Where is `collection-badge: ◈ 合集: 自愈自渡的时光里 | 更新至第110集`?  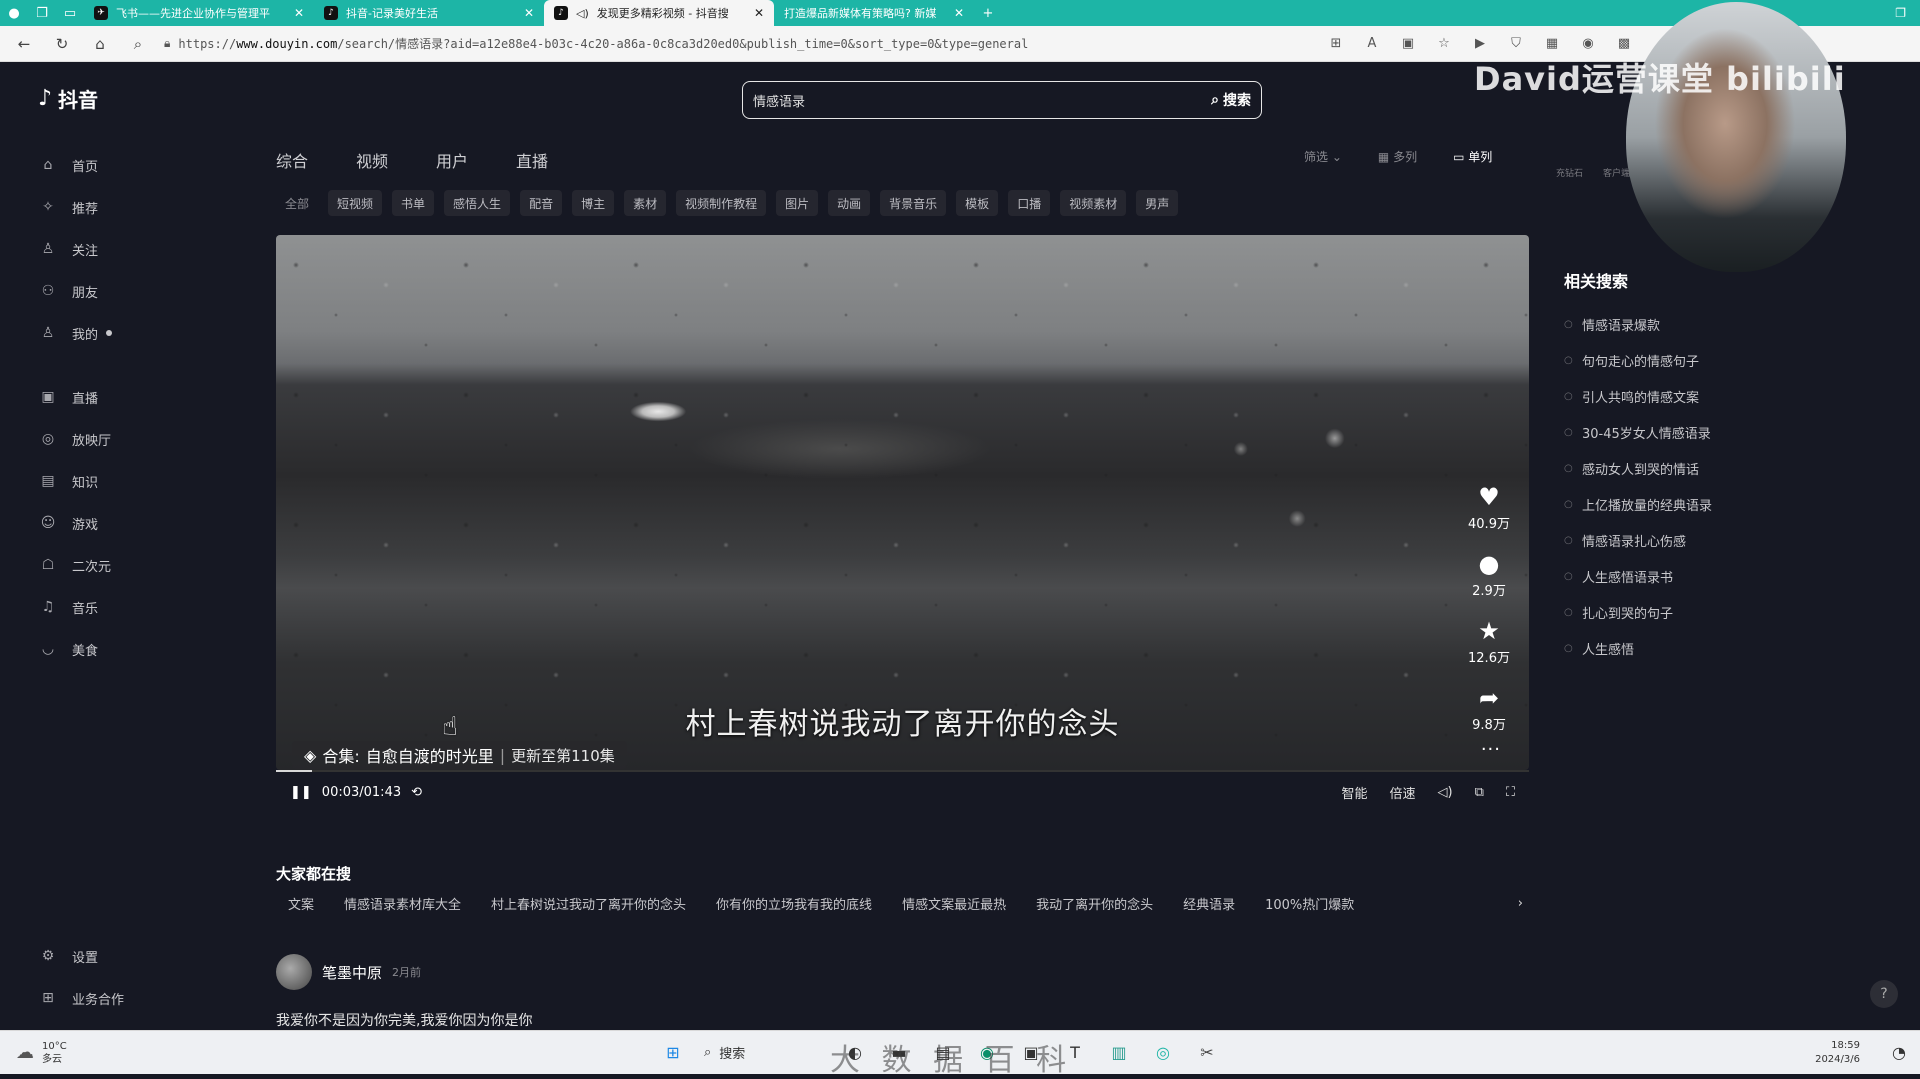
collection-badge: ◈ 合集: 自愈自渡的时光里 | 更新至第110集 is located at coordinates (459, 755).